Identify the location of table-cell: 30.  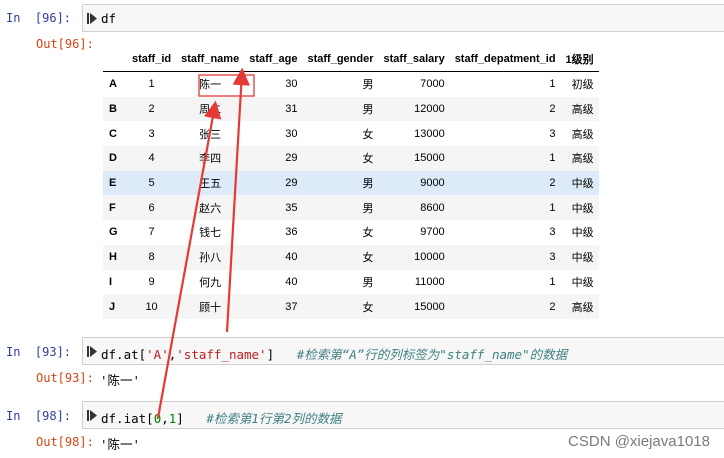
(291, 133).